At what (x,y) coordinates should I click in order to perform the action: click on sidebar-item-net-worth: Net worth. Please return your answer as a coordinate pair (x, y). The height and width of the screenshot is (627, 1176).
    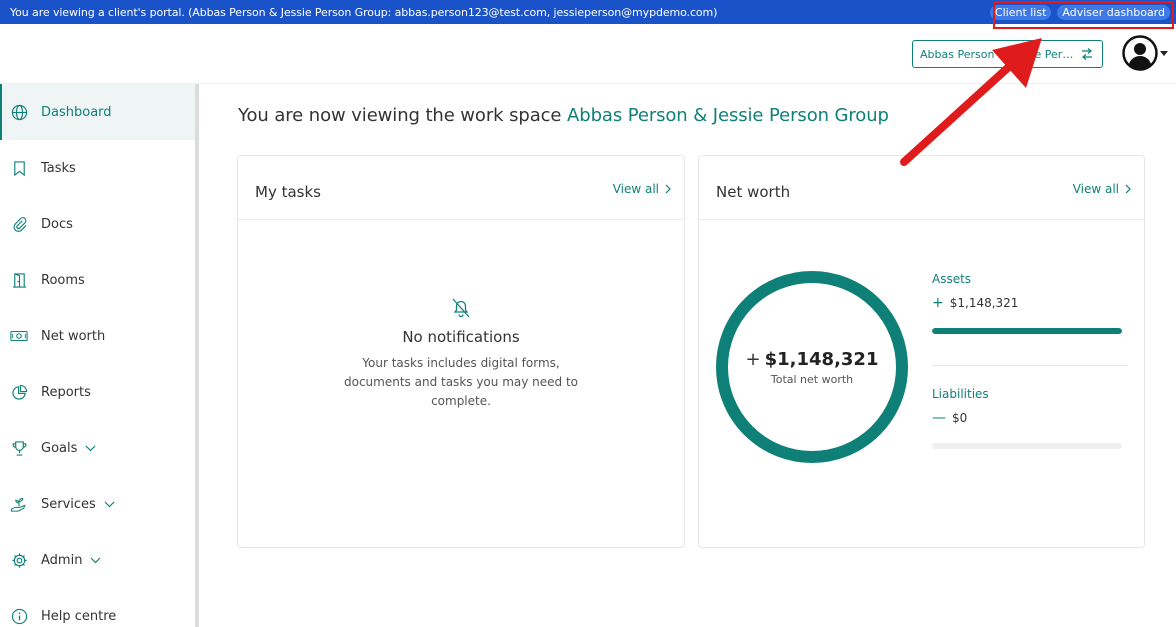
    Looking at the image, I should click on (97, 336).